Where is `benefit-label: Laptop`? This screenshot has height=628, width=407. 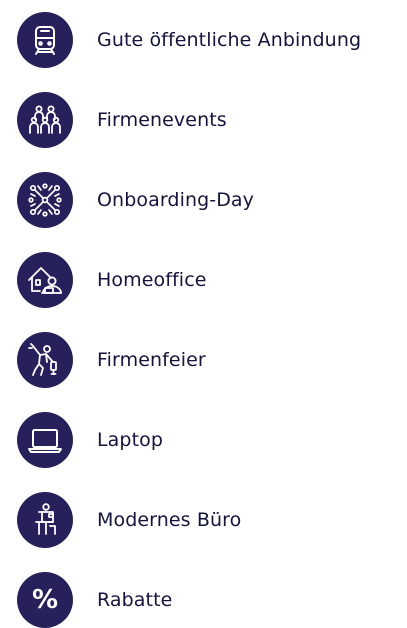
benefit-label: Laptop is located at coordinates (130, 440).